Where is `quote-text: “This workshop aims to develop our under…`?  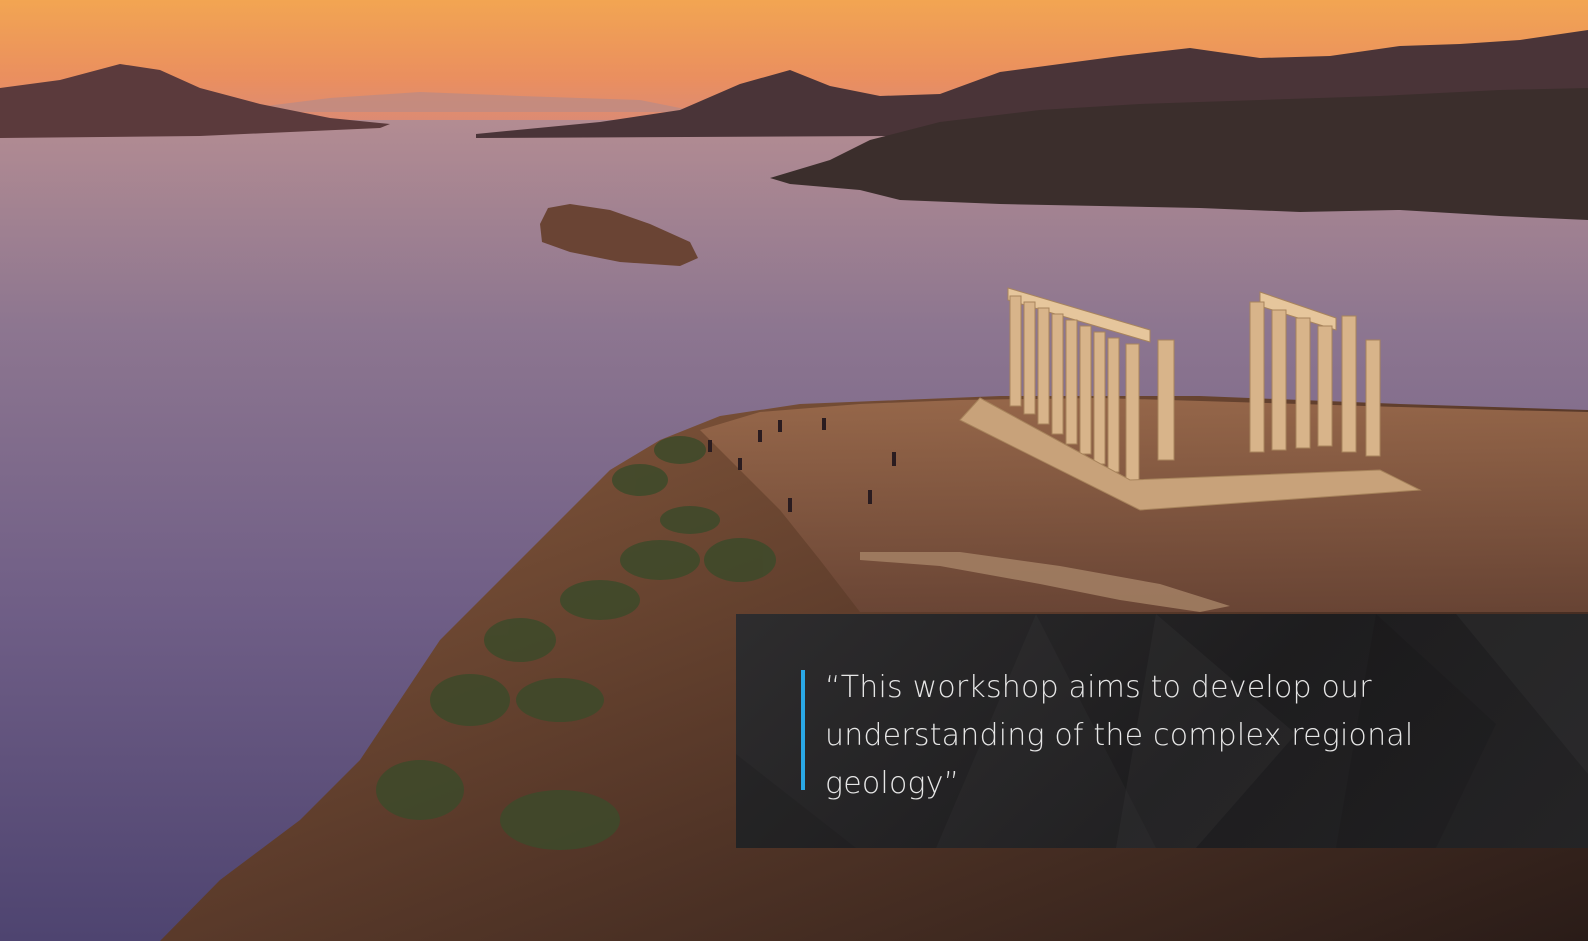 quote-text: “This workshop aims to develop our under… is located at coordinates (1119, 735).